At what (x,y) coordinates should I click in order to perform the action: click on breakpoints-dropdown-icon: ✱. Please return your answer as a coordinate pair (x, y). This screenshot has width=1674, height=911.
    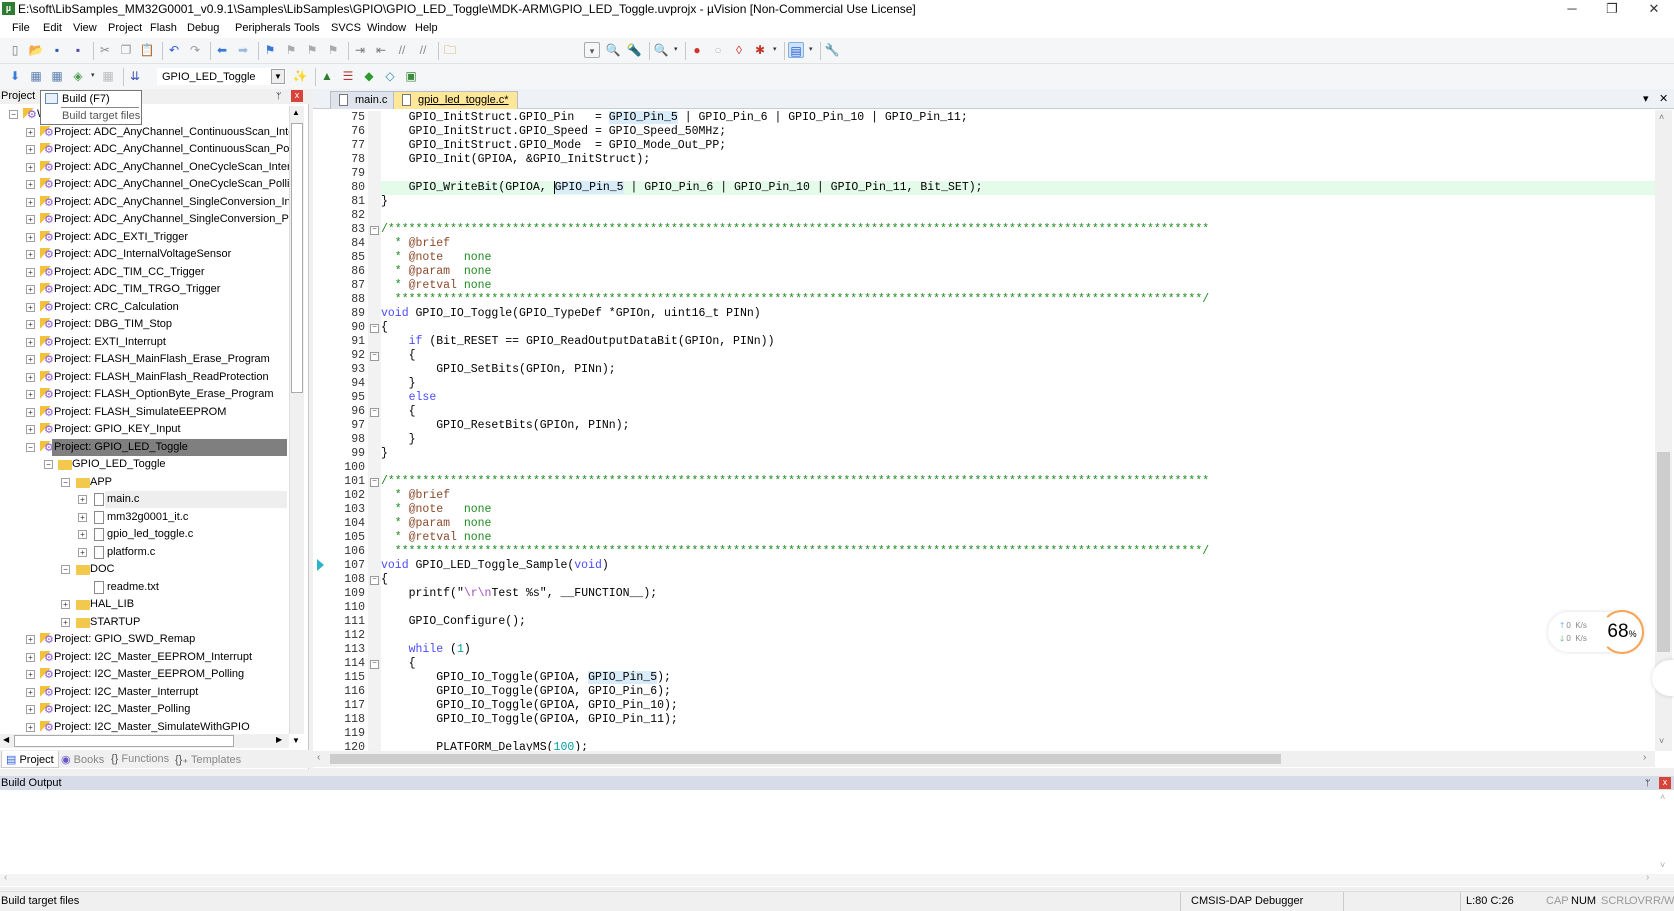
    Looking at the image, I should click on (760, 50).